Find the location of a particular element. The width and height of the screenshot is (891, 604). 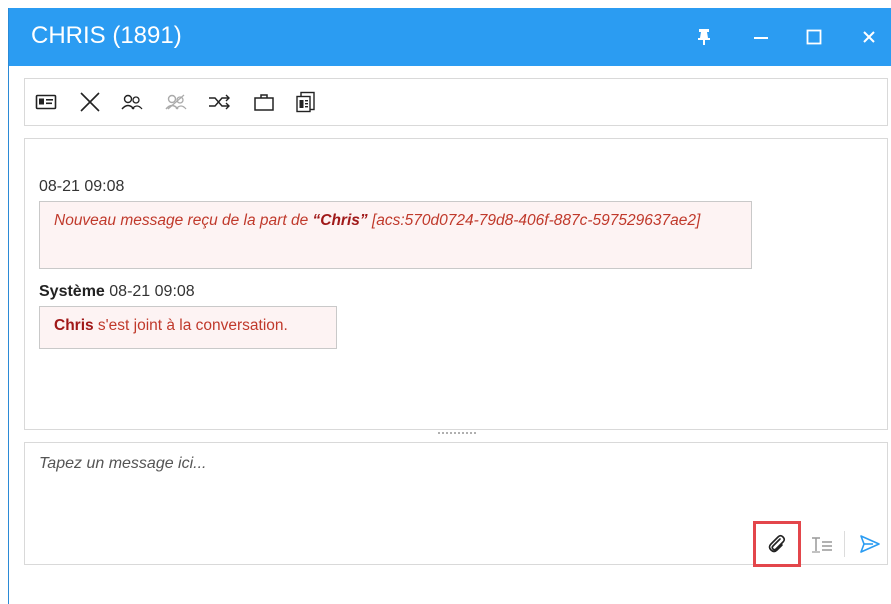

maximize-icon is located at coordinates (814, 37).